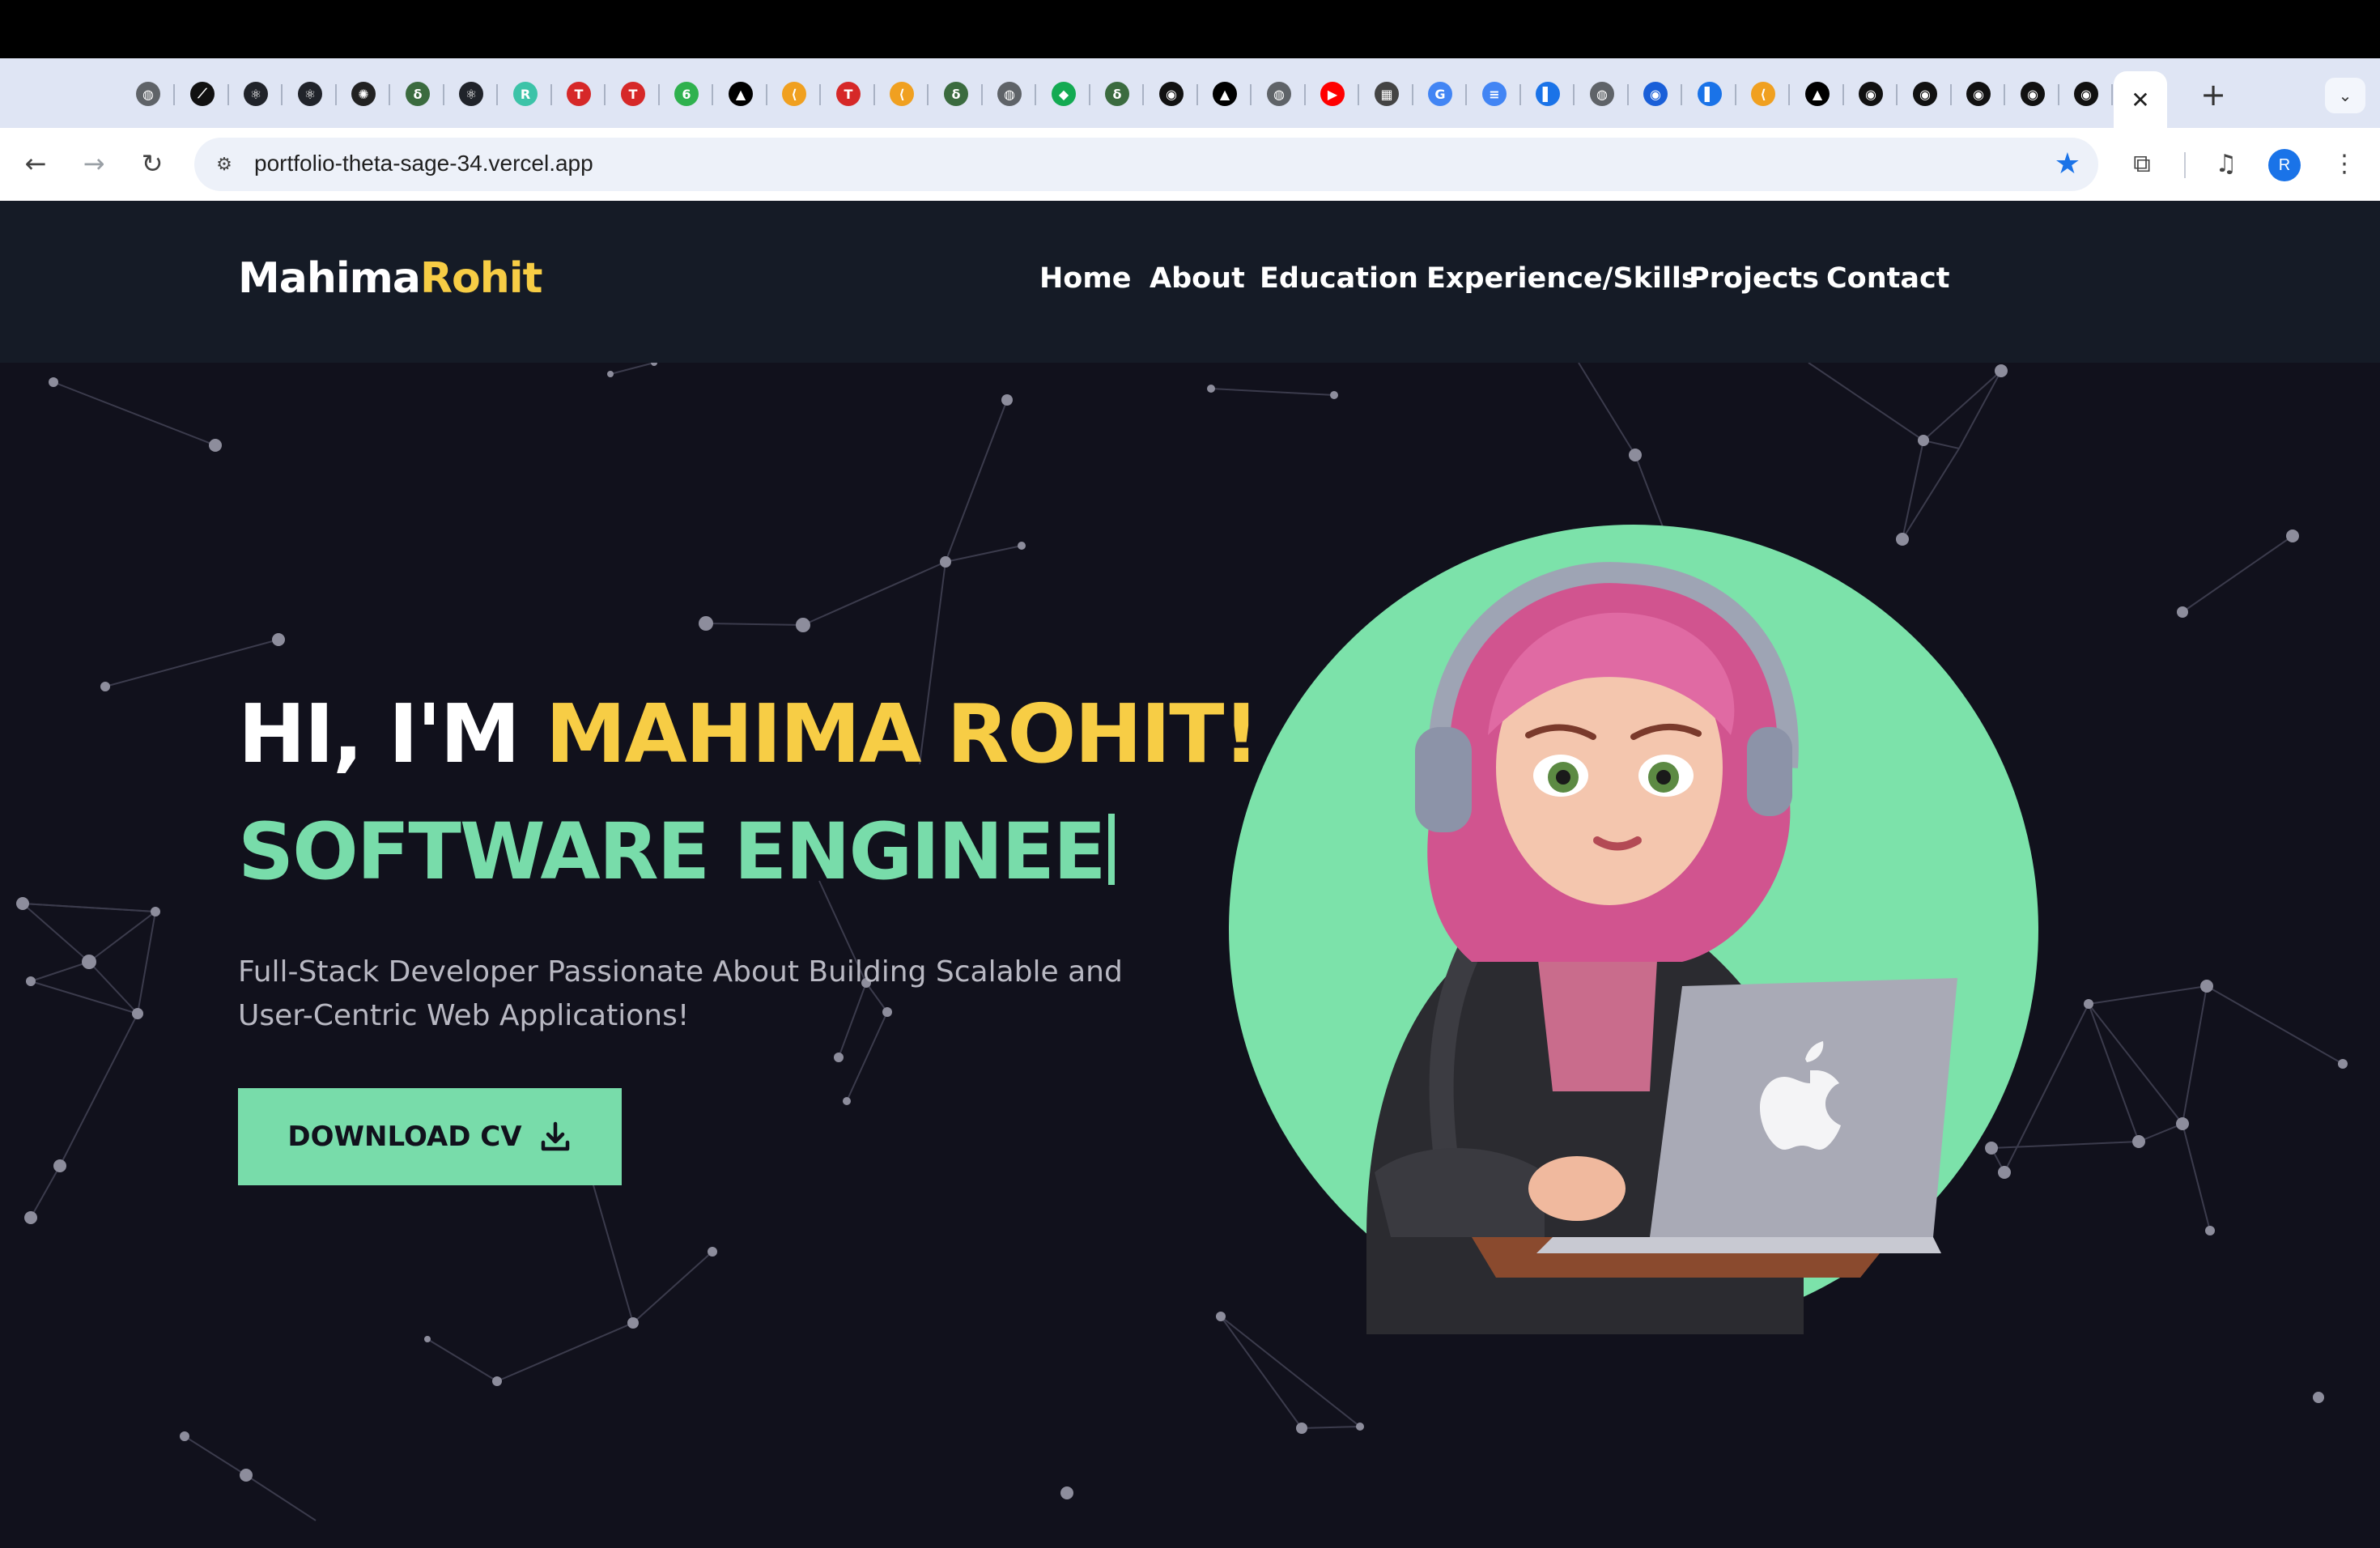 This screenshot has width=2380, height=1548. I want to click on active-tab: ✕, so click(2141, 100).